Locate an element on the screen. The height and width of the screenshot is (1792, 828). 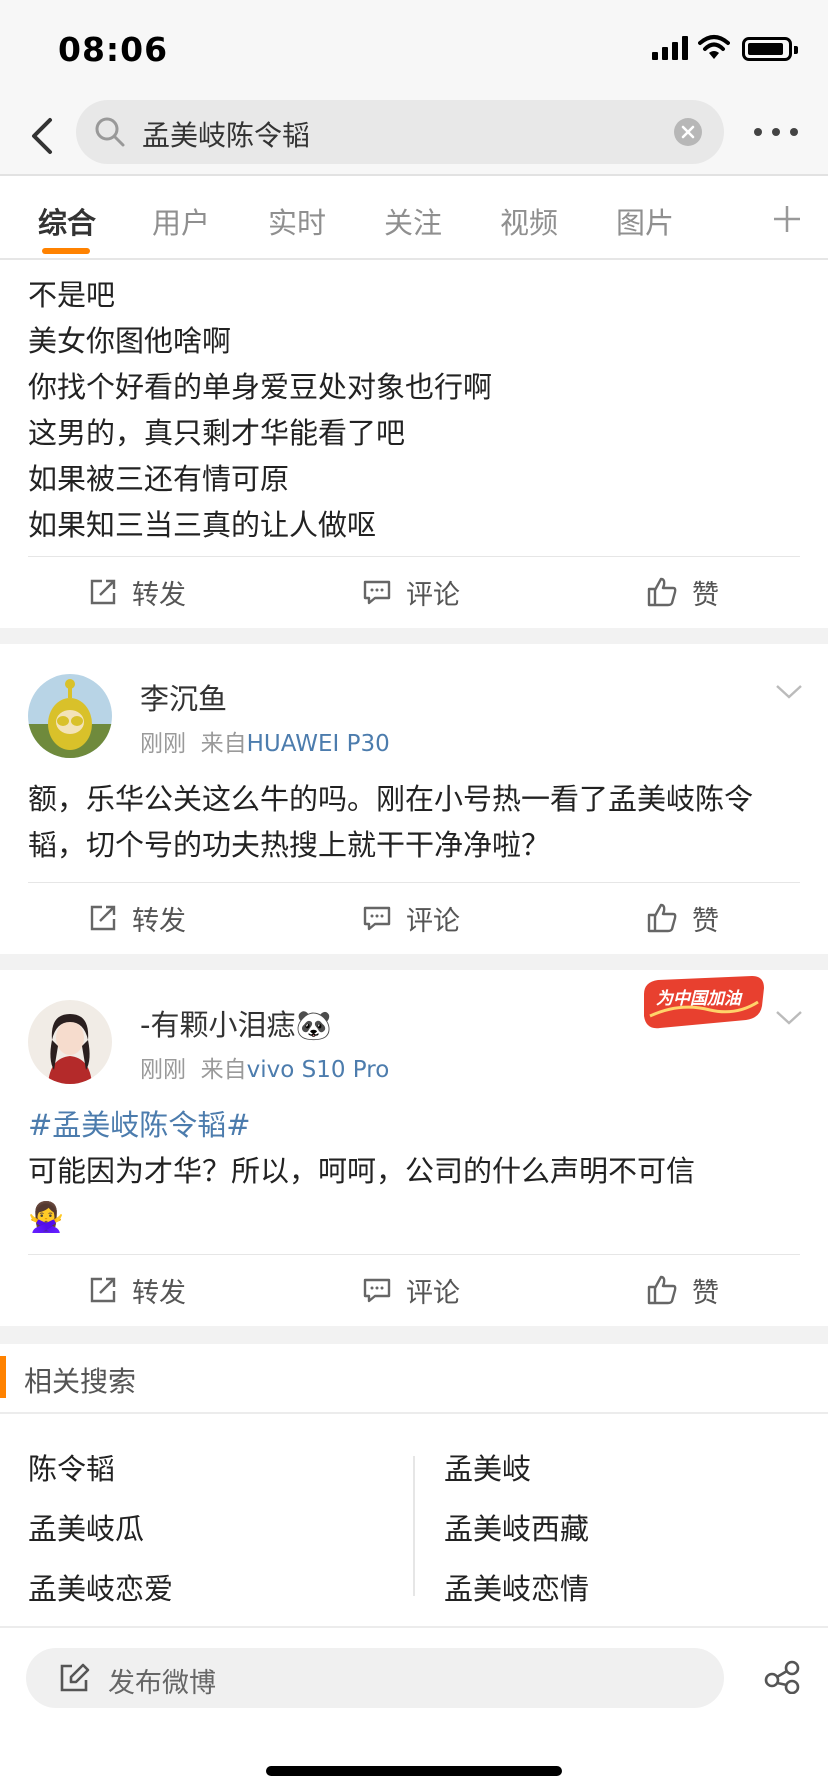
post-text: 可能因为才华？所以，呵呵，公司的什么声明不可信 is located at coordinates (362, 1171).